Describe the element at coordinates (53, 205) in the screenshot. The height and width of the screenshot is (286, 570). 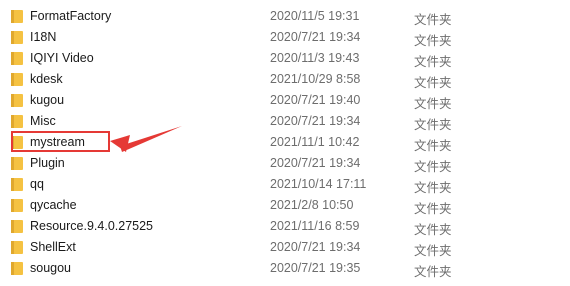
I see `file-name: qycache` at that location.